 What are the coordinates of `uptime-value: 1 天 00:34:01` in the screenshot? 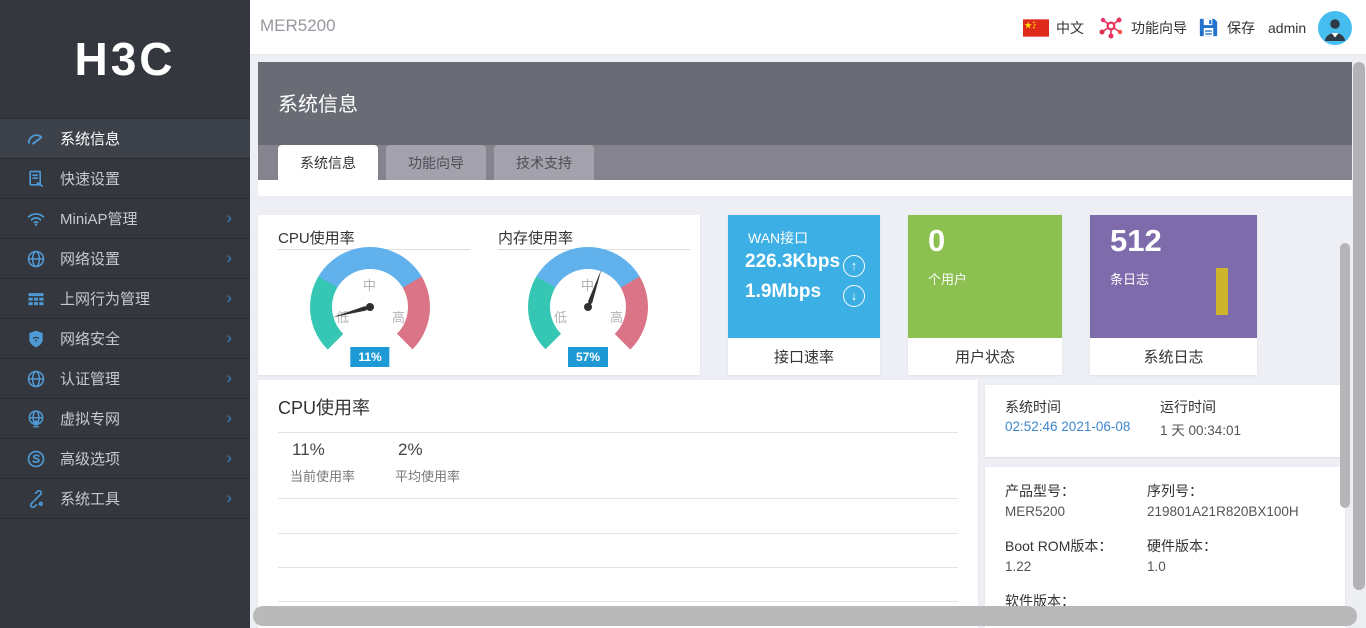 It's located at (1201, 430).